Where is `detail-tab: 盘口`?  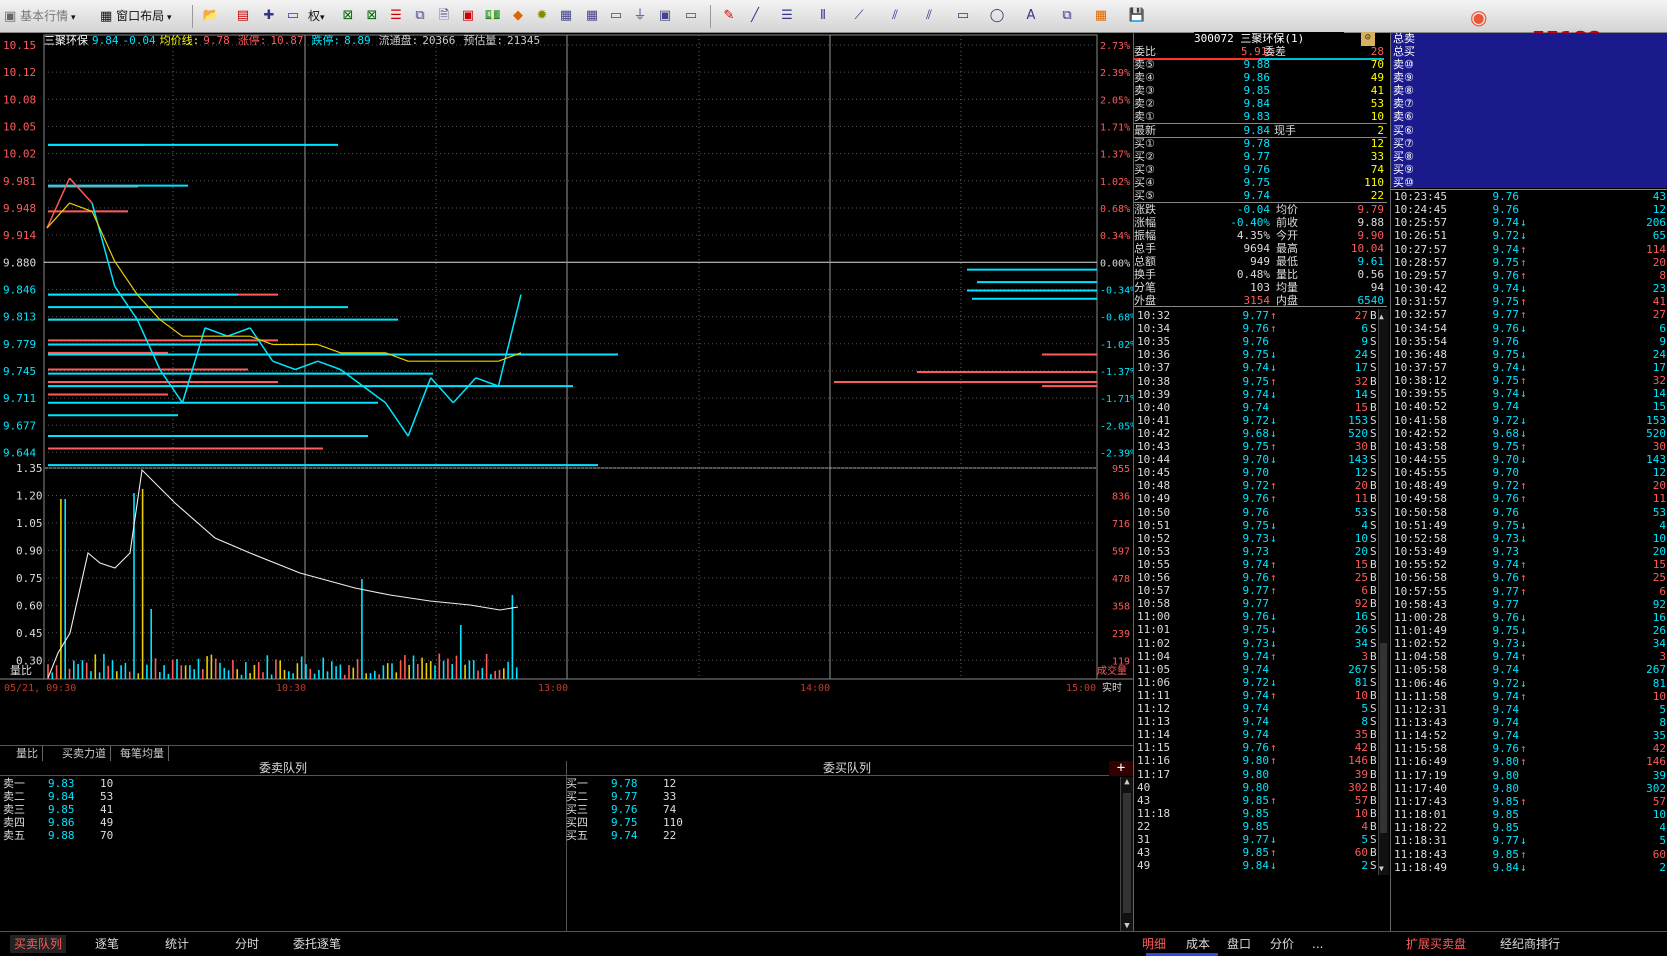 detail-tab: 盘口 is located at coordinates (1239, 944).